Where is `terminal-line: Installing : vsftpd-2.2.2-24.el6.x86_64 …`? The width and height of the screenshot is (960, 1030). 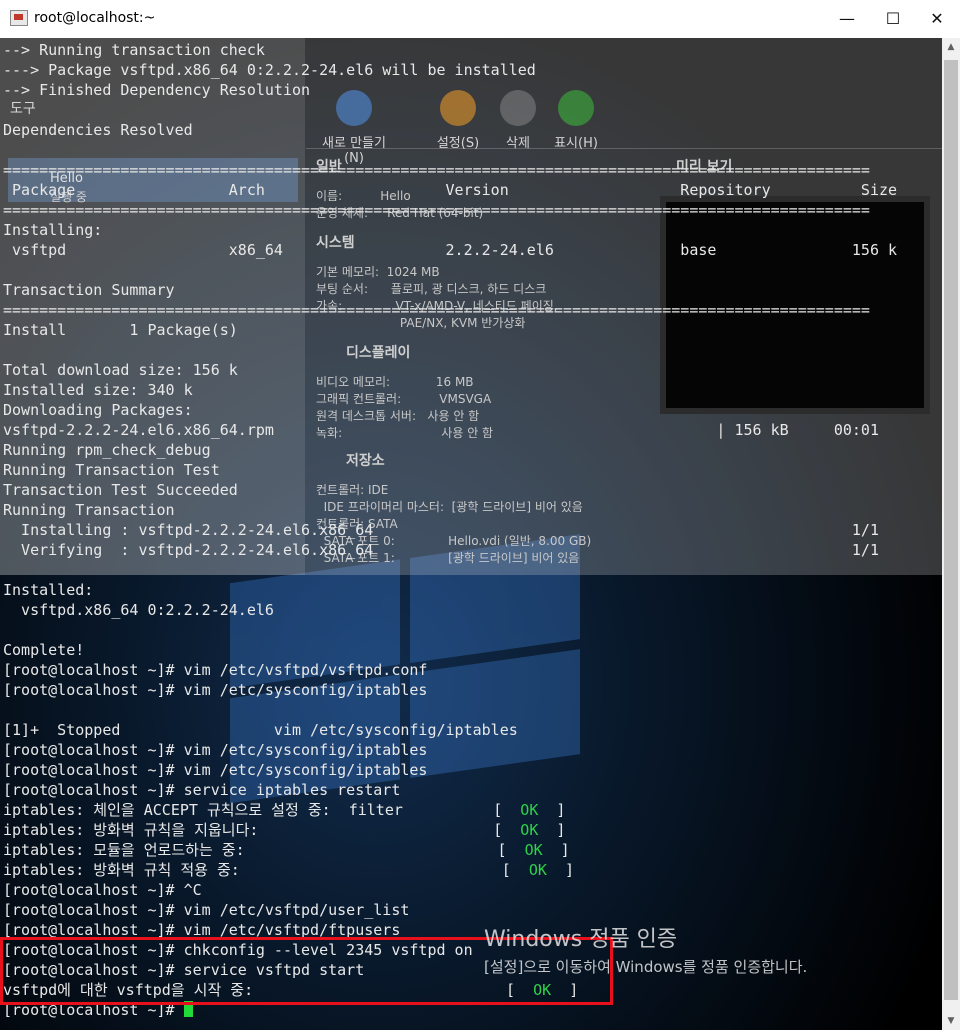 terminal-line: Installing : vsftpd-2.2.2-24.el6.x86_64 … is located at coordinates (441, 530).